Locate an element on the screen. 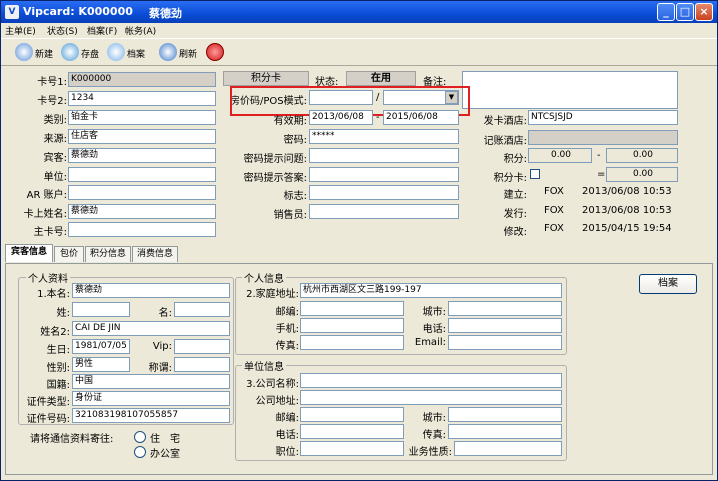  surname-field is located at coordinates (101, 309).